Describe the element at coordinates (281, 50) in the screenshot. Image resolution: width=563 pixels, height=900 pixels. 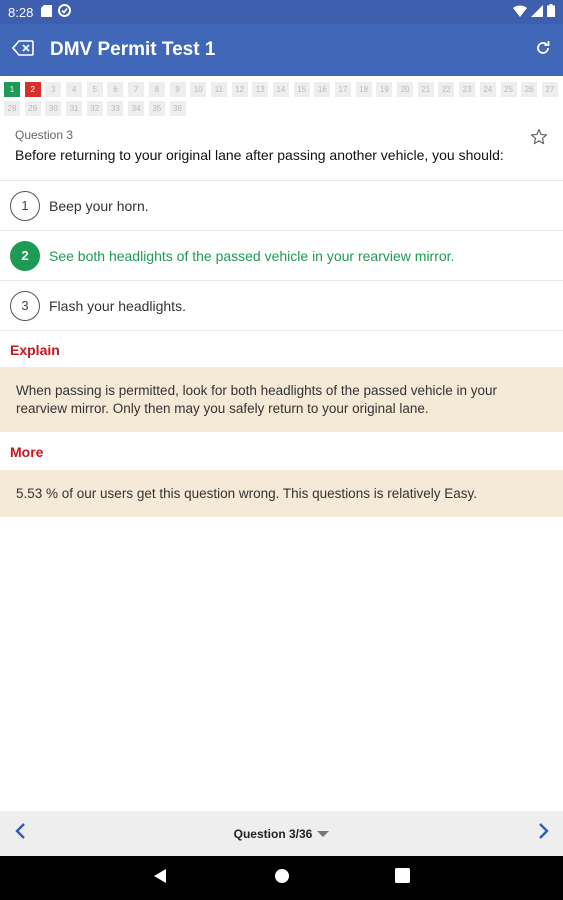
I see `app-bar: DMV Permit Test 1` at that location.